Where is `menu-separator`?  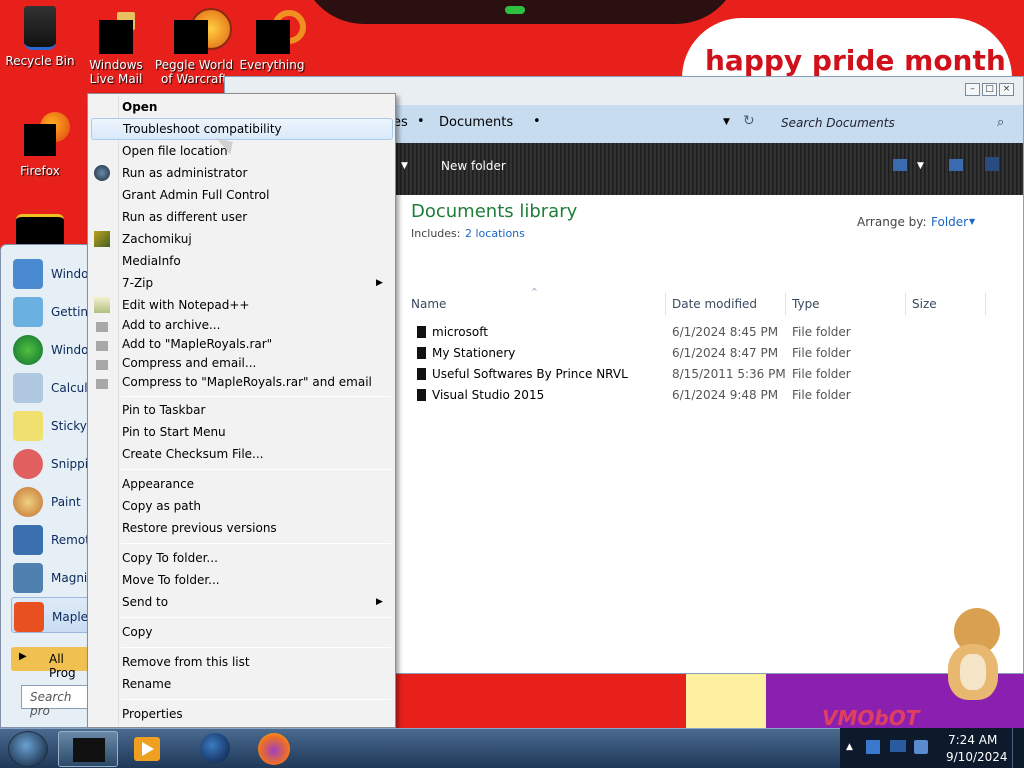 menu-separator is located at coordinates (256, 617).